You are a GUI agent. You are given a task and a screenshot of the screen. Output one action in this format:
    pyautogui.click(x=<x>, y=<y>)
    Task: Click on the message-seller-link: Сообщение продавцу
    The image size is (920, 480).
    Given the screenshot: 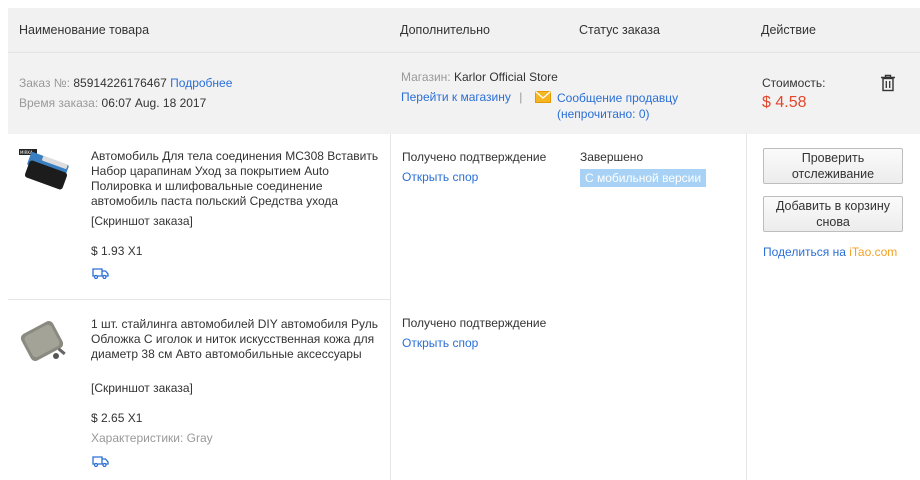 What is the action you would take?
    pyautogui.click(x=617, y=98)
    